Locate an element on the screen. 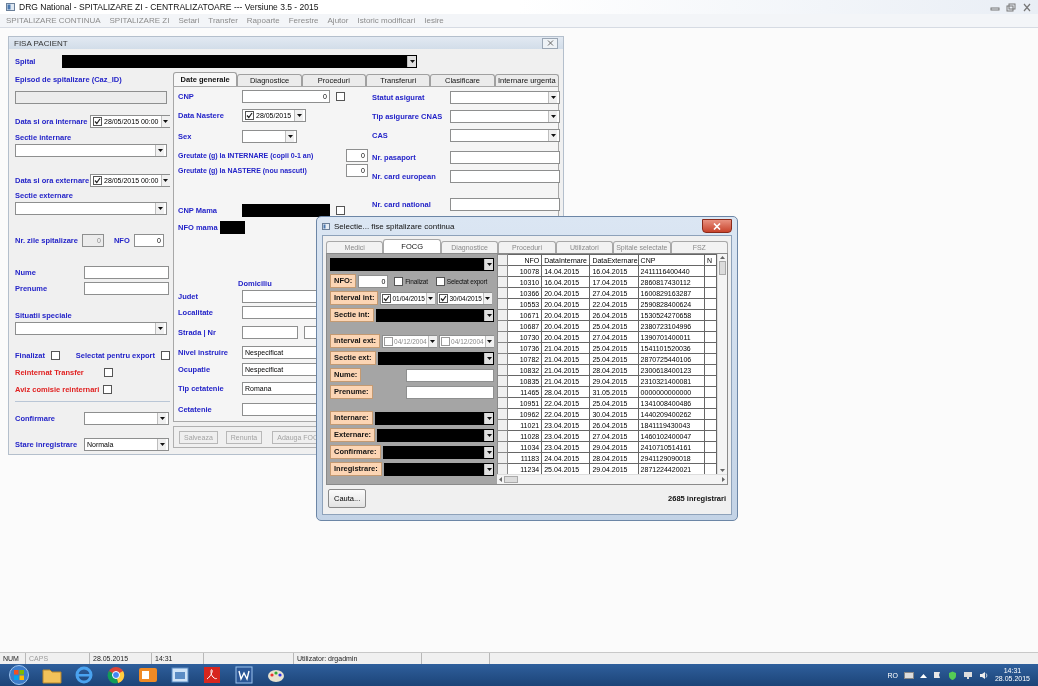 This screenshot has width=1038, height=686. dialog-title: Selectie... fise spitalizare continua is located at coordinates (394, 226).